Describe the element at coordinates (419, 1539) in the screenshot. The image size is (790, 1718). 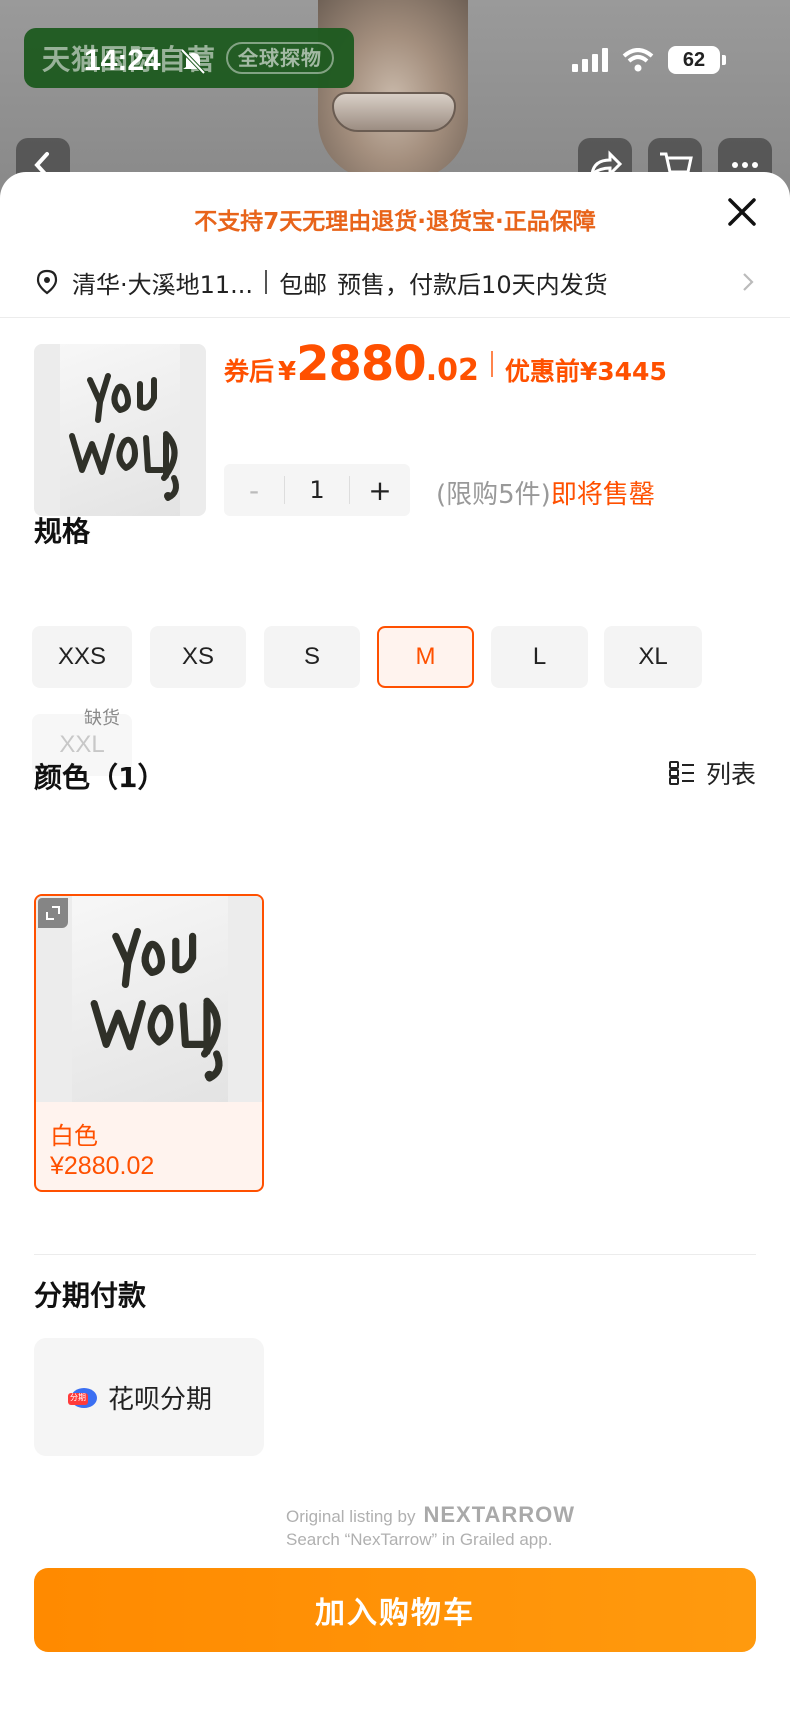
I see `watermark-line2: Search “NexTarrow” in Grailed app.` at that location.